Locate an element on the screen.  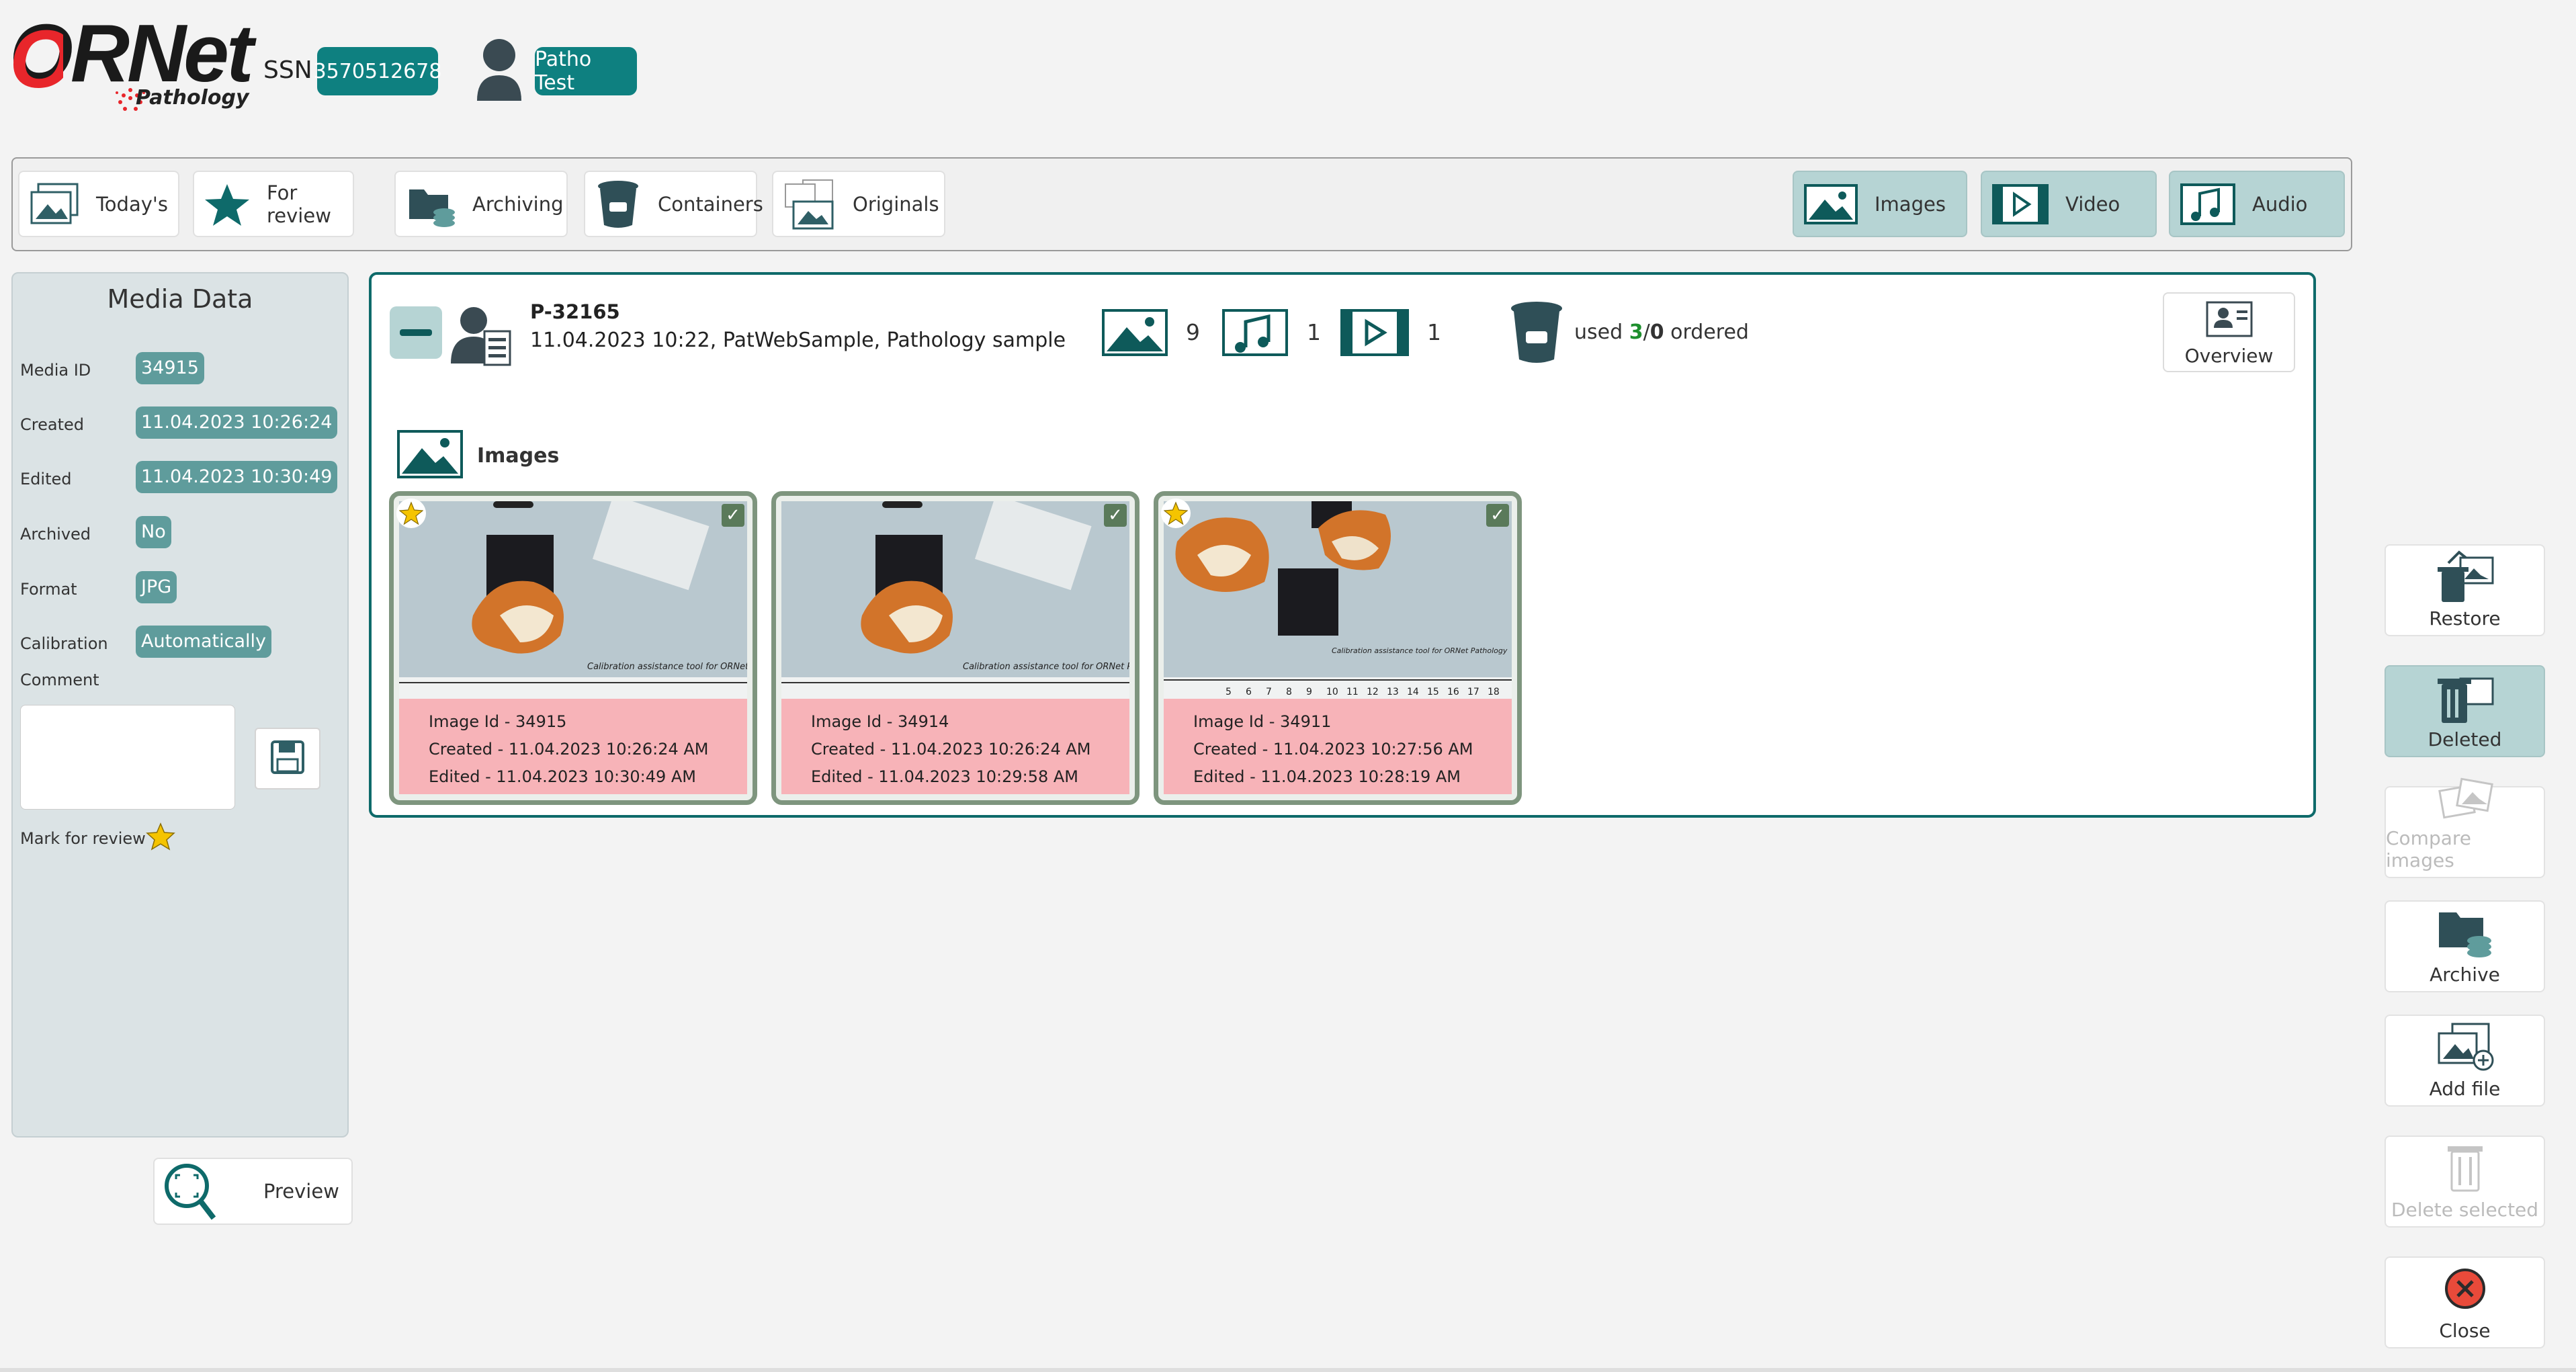
compare-images-icon is located at coordinates (2465, 800).